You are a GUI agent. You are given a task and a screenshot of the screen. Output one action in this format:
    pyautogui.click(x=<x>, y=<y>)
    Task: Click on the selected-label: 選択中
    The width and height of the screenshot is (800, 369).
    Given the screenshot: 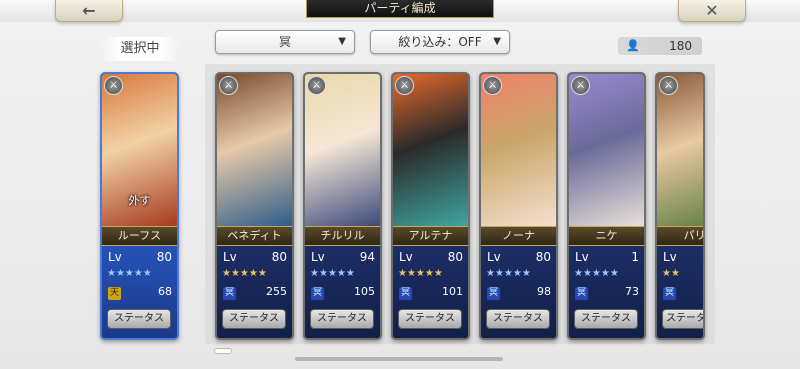 What is the action you would take?
    pyautogui.click(x=140, y=49)
    